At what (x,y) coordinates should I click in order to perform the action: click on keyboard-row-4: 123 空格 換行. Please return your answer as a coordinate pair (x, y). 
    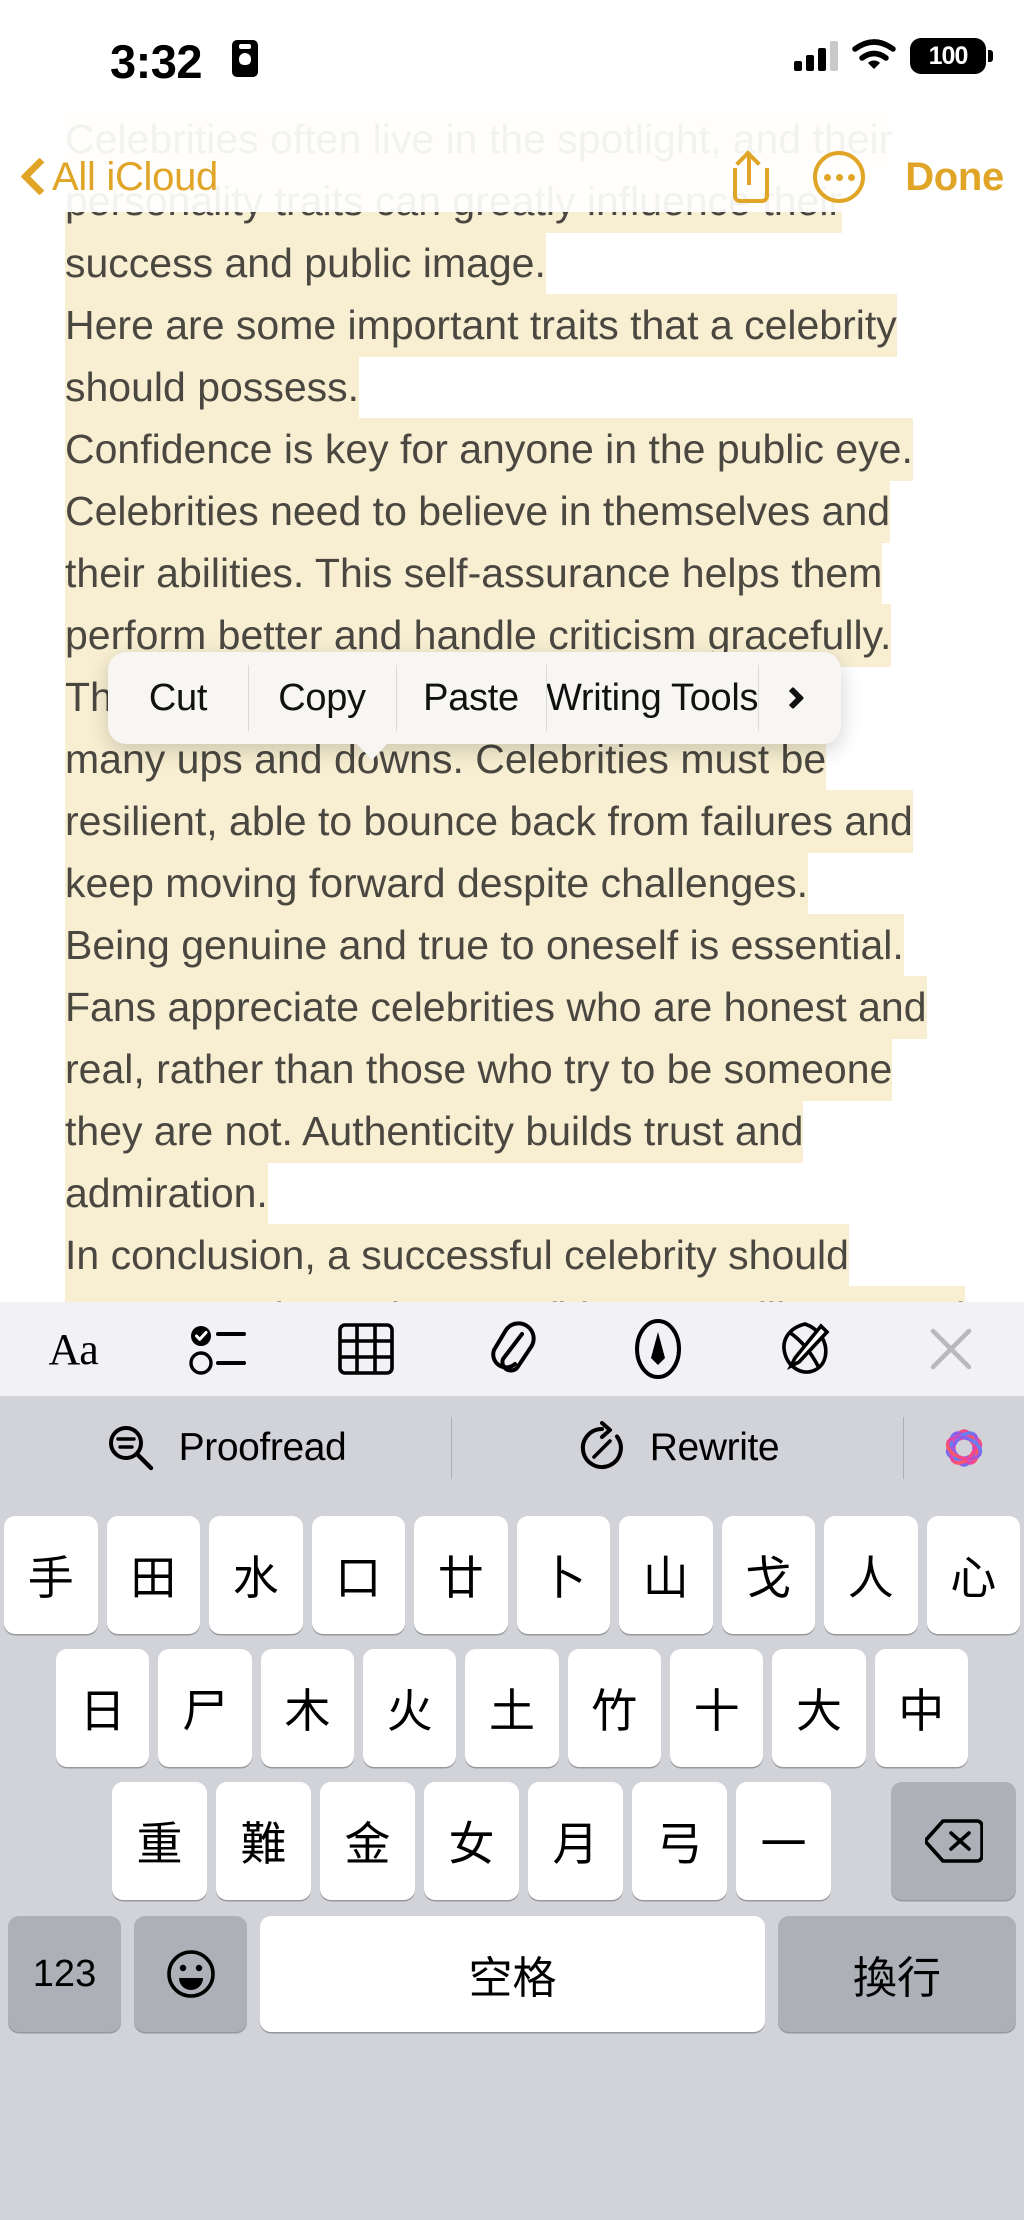
    Looking at the image, I should click on (512, 1974).